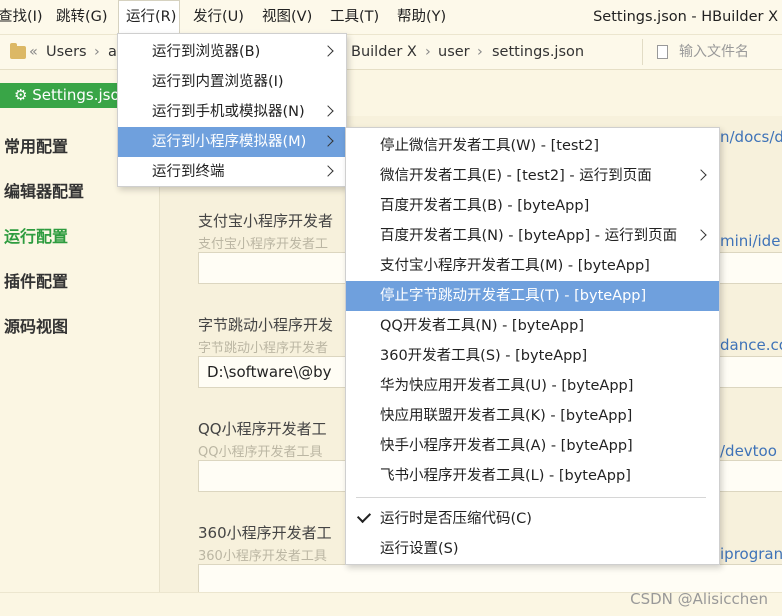 This screenshot has width=782, height=616. I want to click on menu-item-label: 运行设置(S), so click(419, 549).